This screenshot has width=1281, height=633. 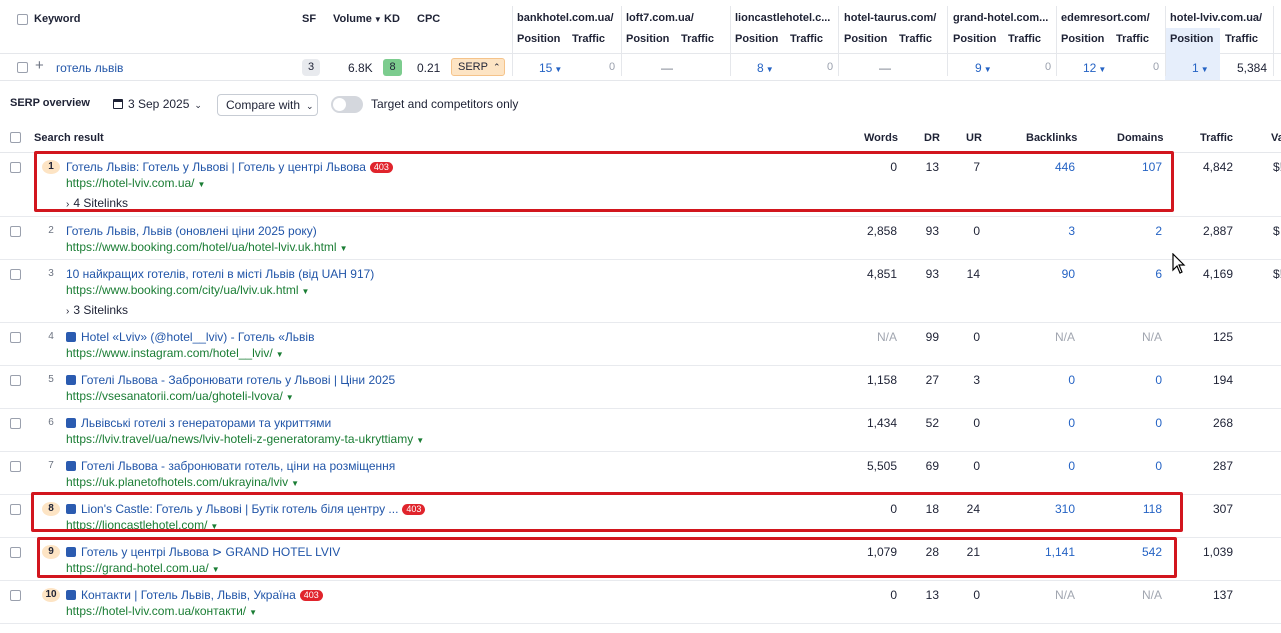 I want to click on rank-badge: 4, so click(x=51, y=336).